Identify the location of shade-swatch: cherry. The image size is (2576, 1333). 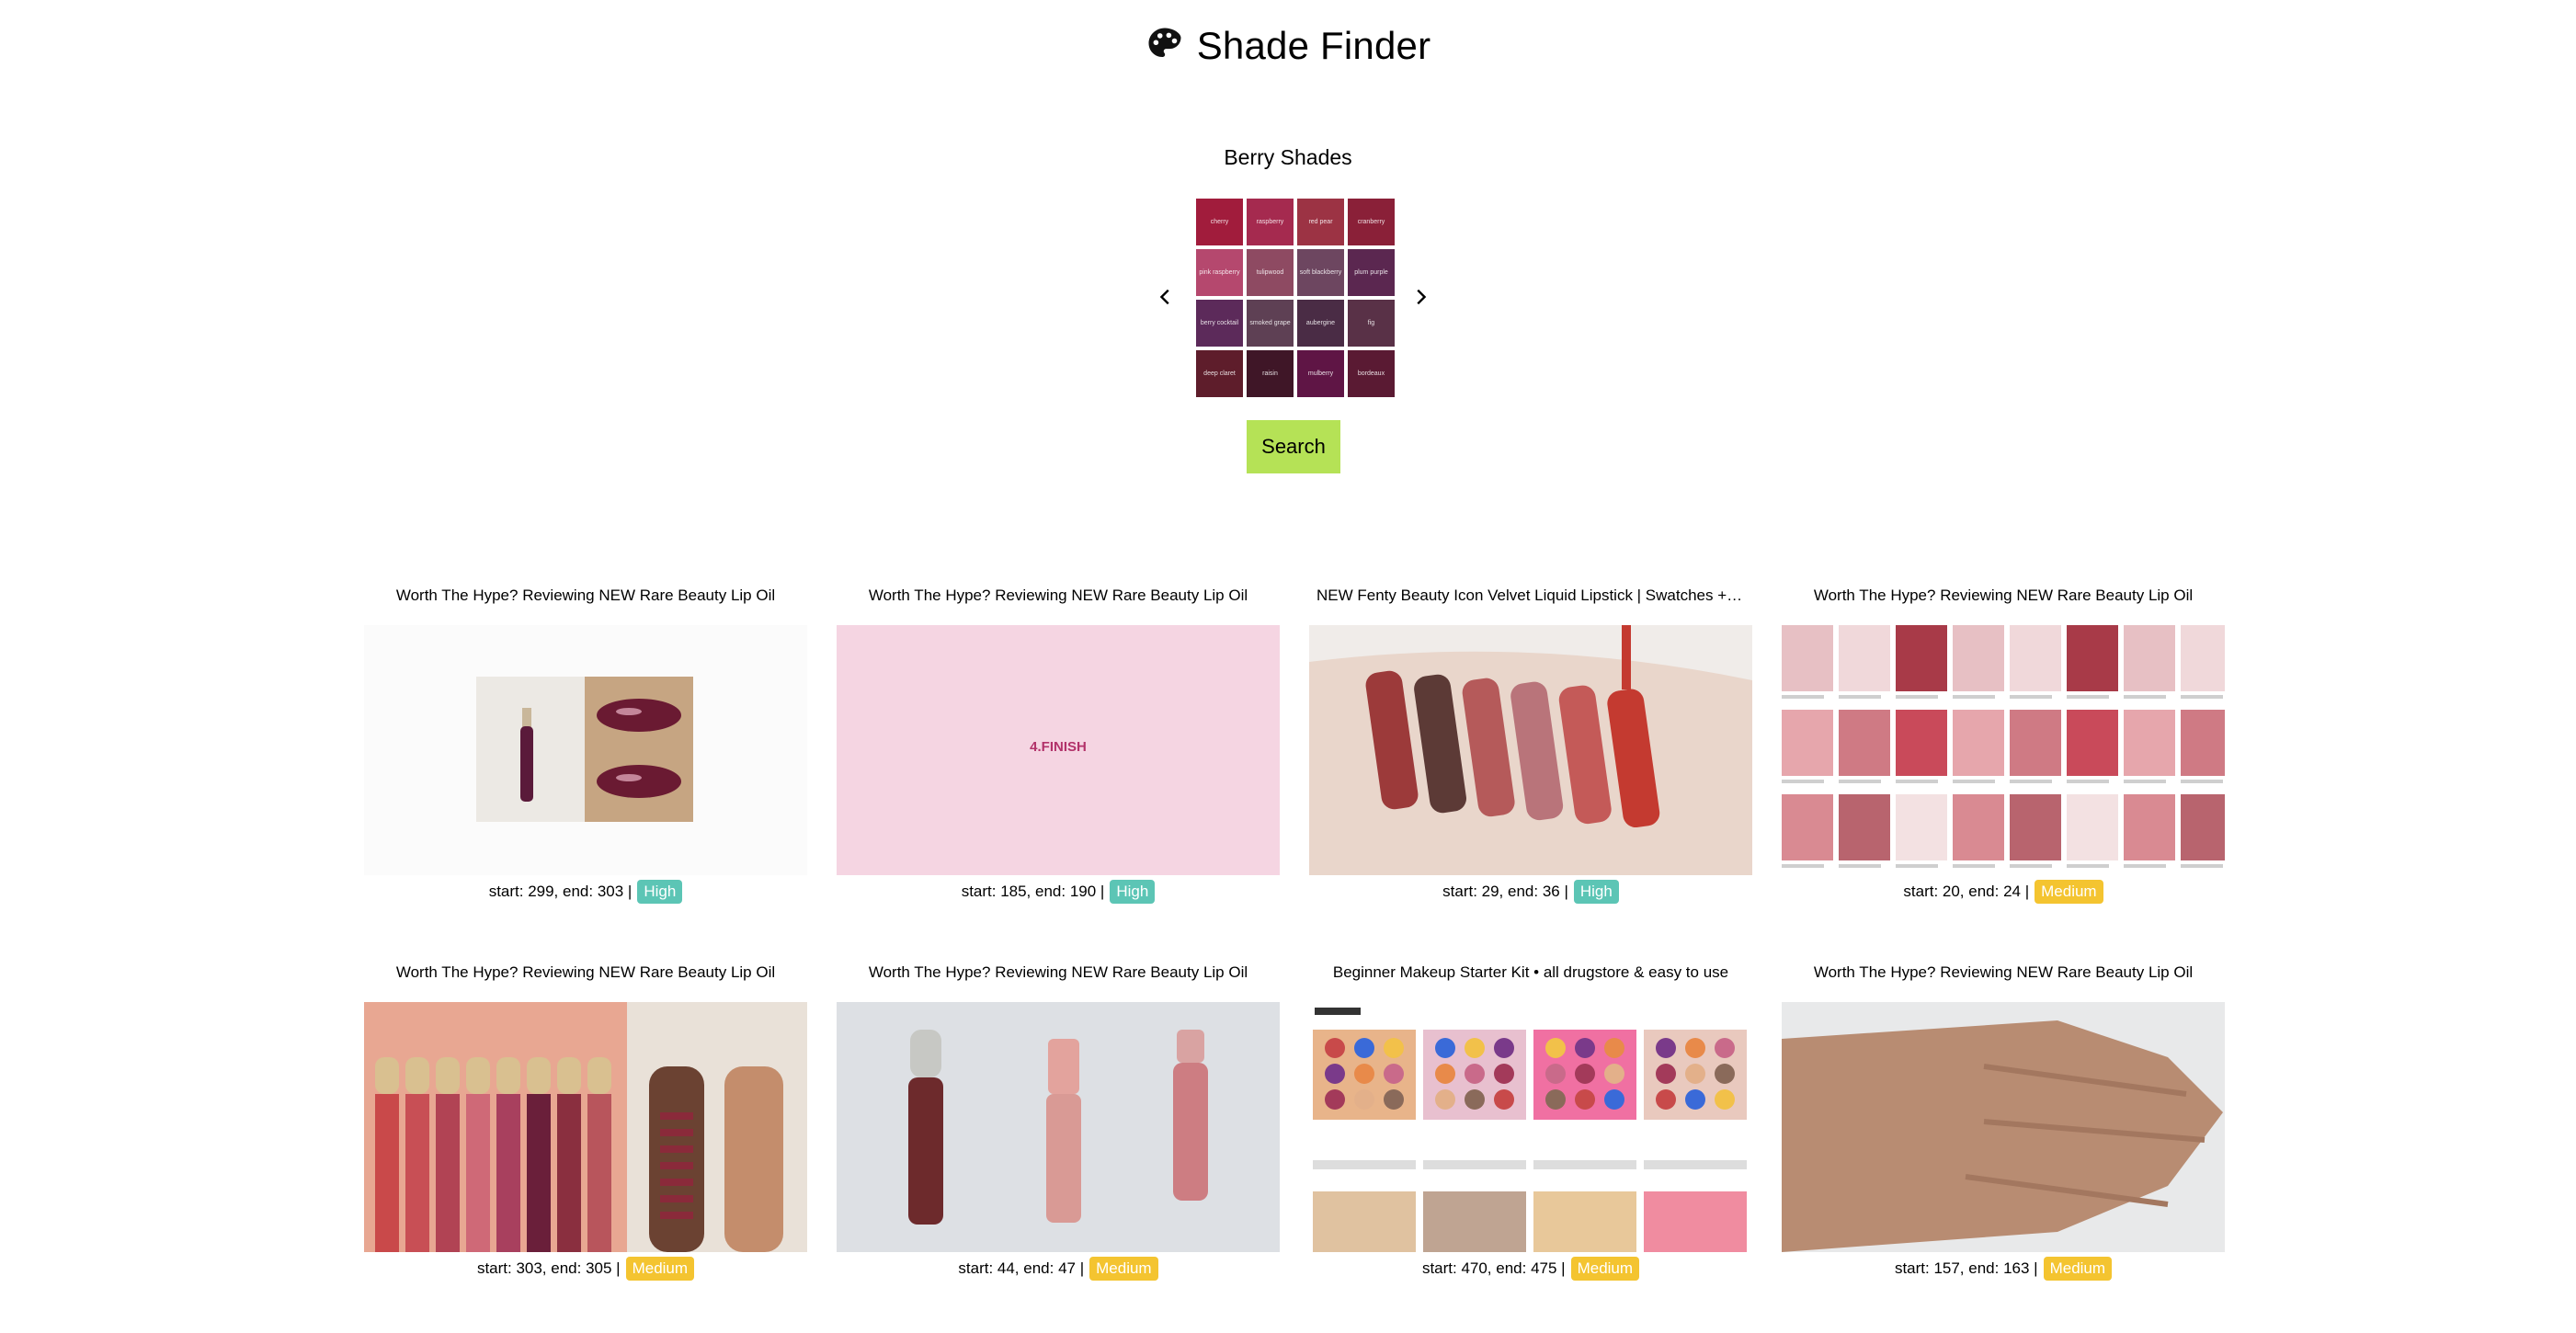
(1219, 222).